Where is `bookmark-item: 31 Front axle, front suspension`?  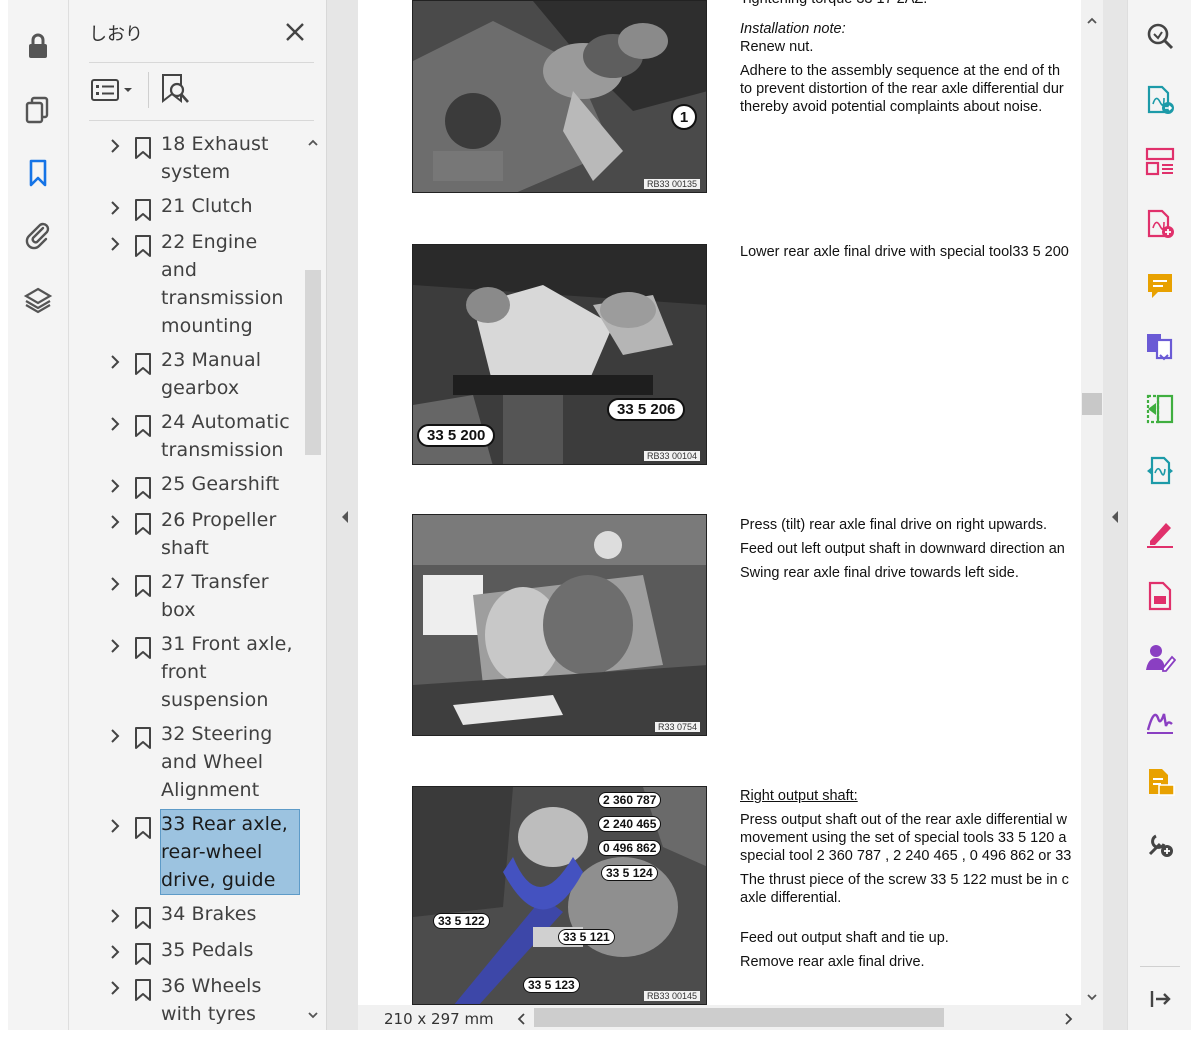
bookmark-item: 31 Front axle, front suspension is located at coordinates (185, 672).